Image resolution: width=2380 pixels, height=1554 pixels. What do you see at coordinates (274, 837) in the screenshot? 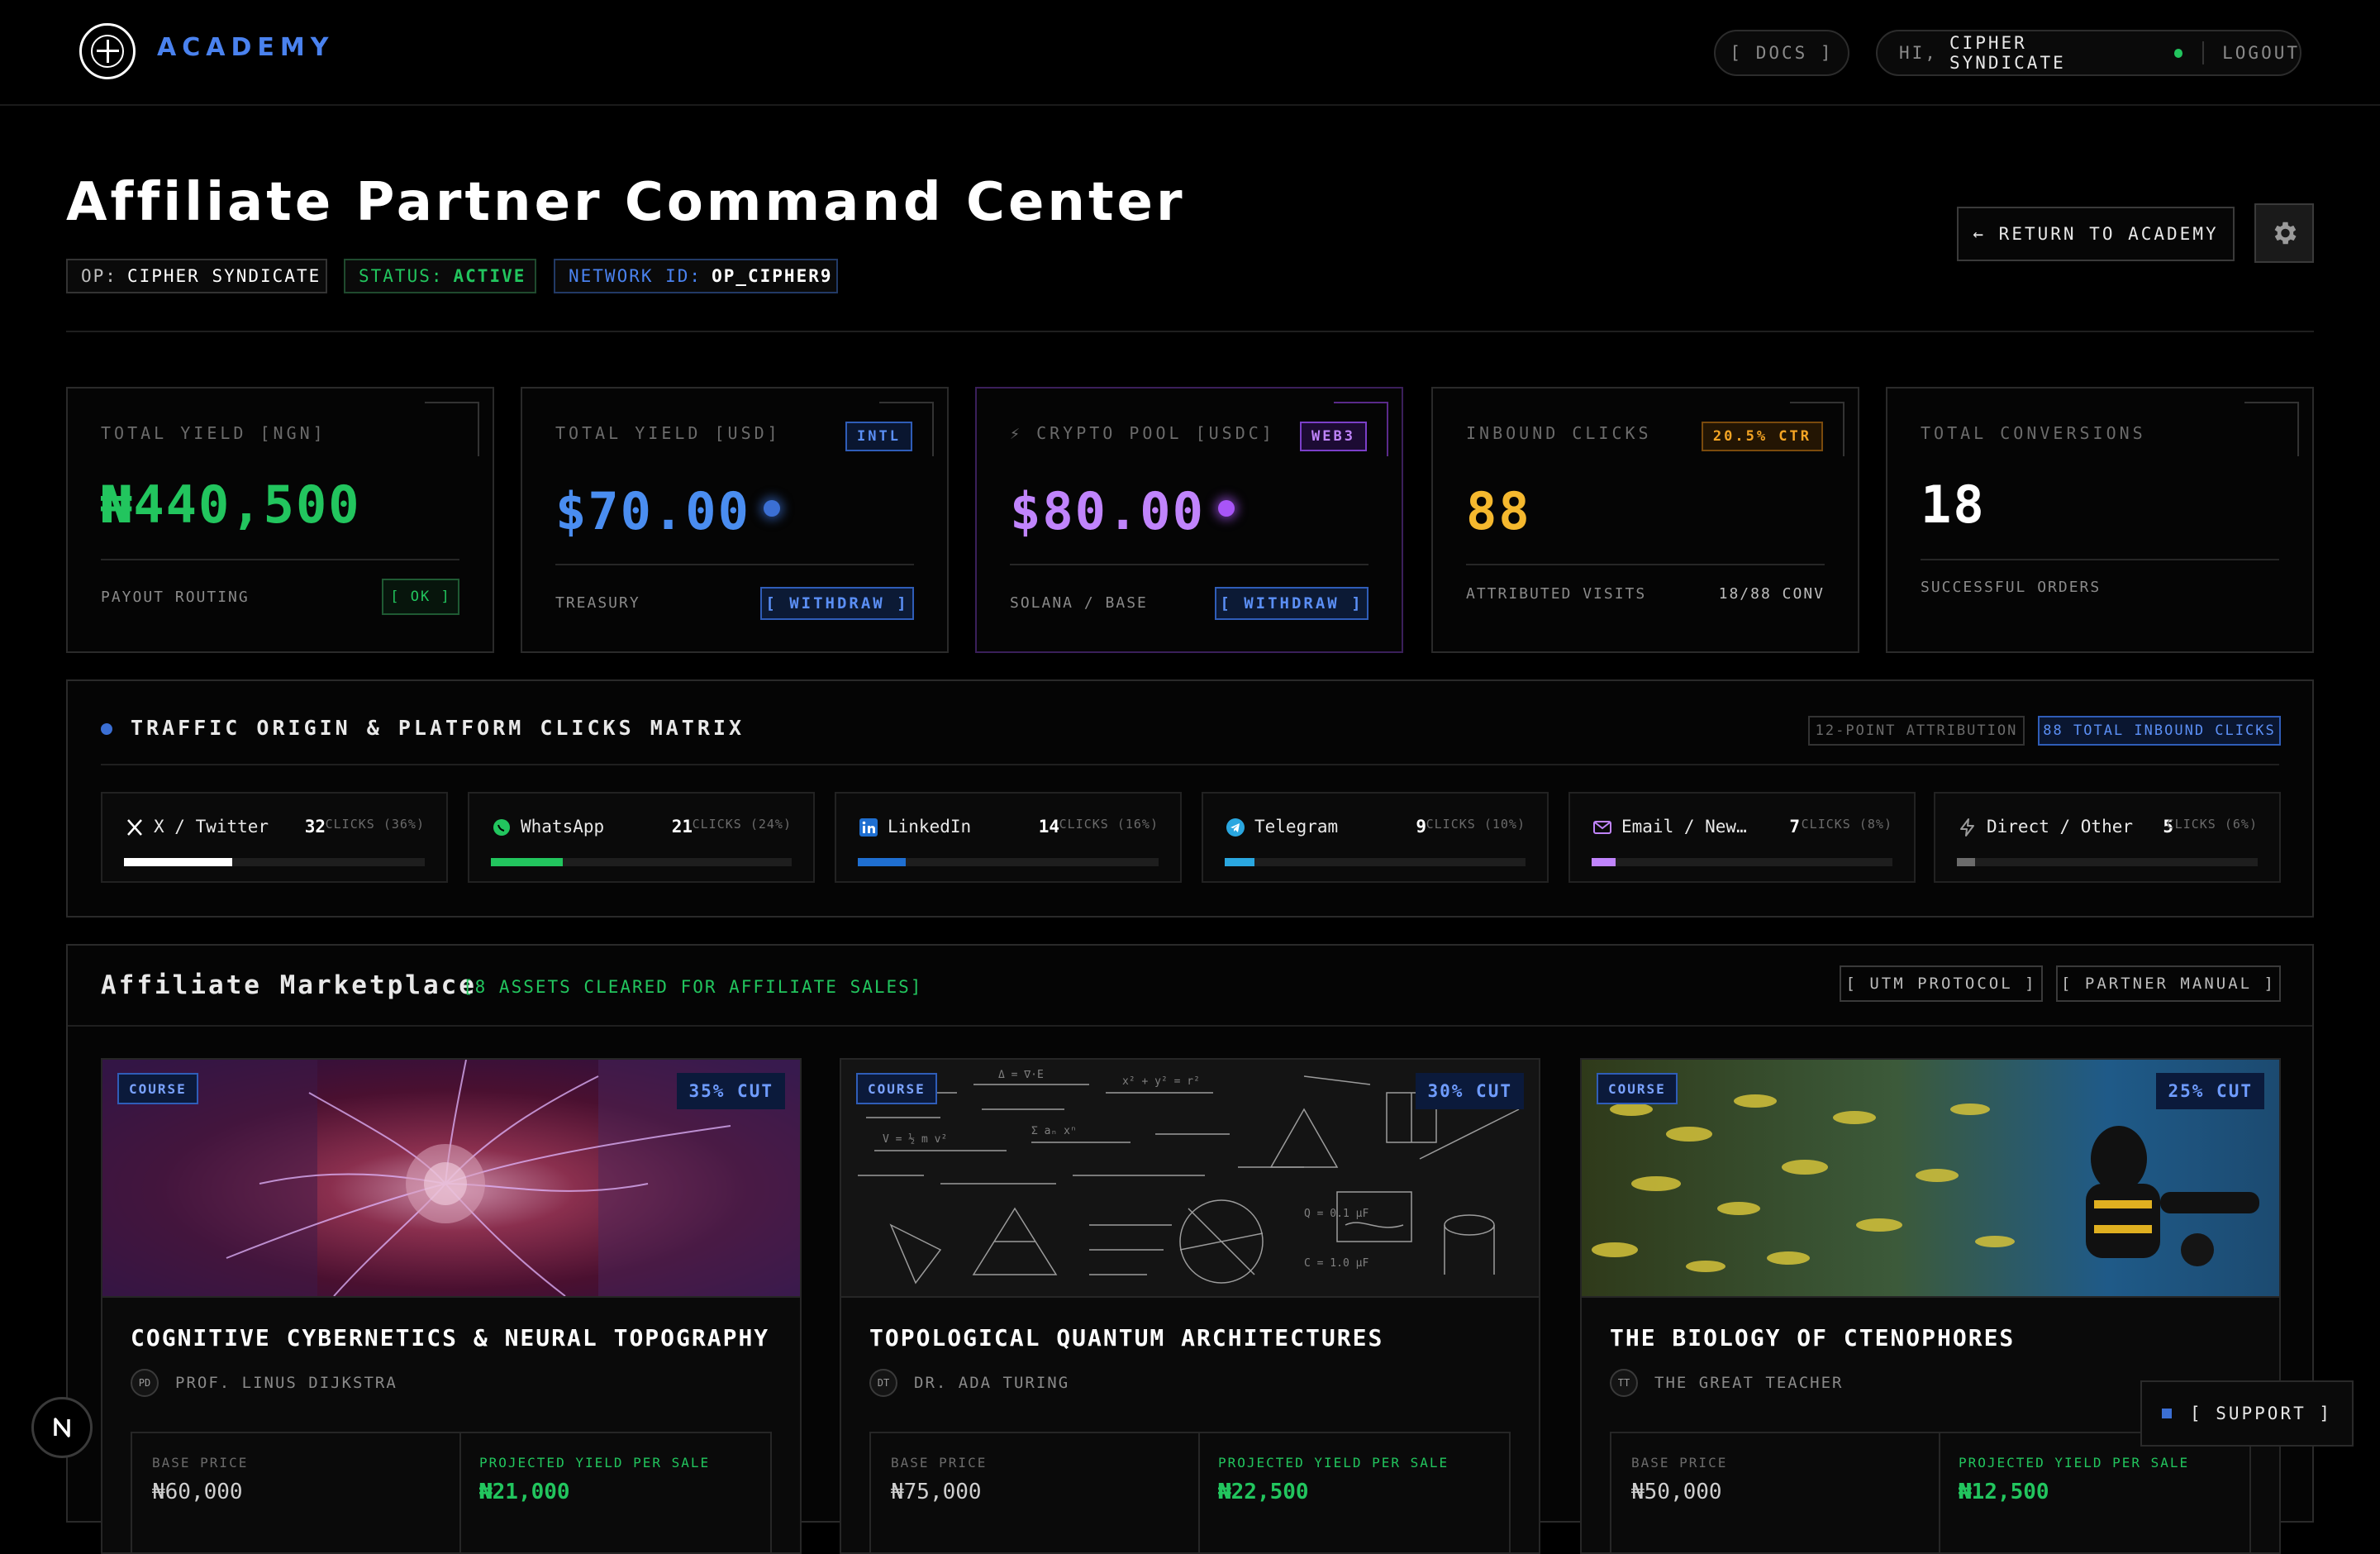
I see `traffic-source-x-twitter: X / Twitter 32 CLICKS (36%)` at bounding box center [274, 837].